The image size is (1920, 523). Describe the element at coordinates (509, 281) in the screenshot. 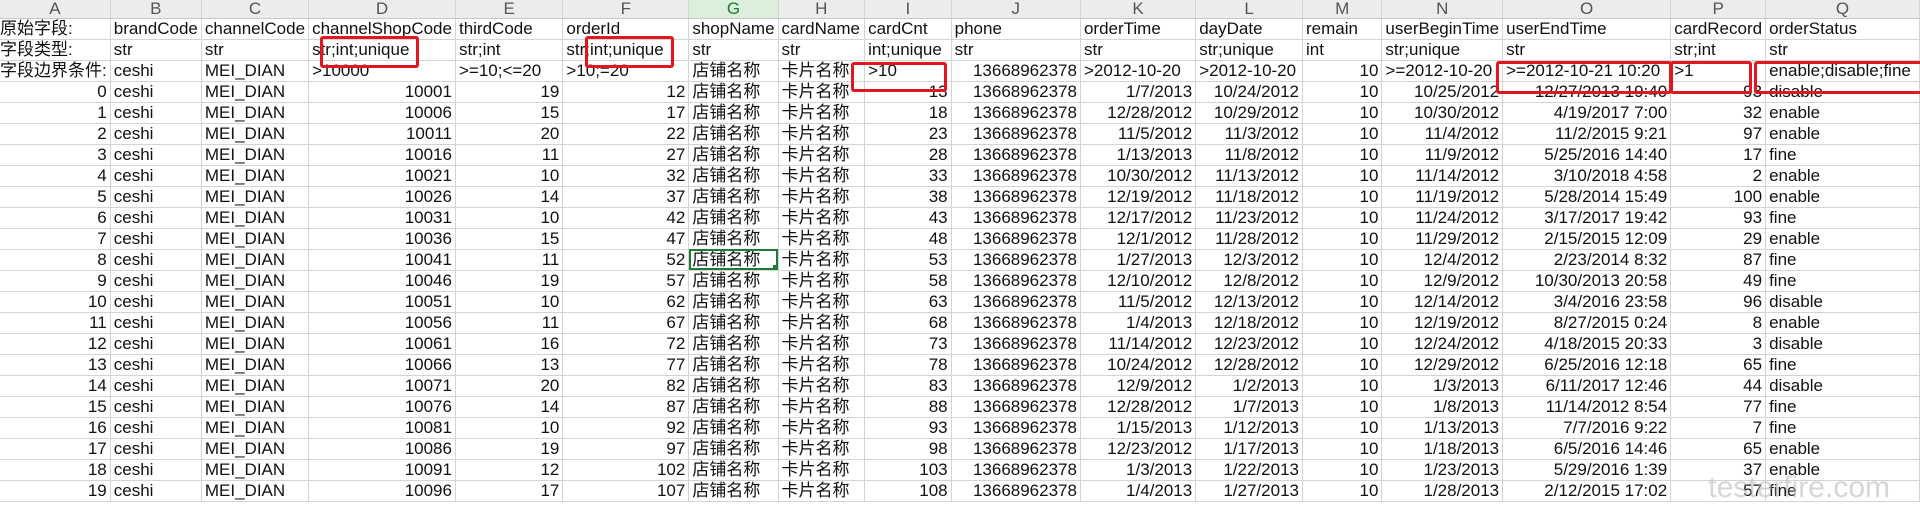

I see `cell: 19` at that location.